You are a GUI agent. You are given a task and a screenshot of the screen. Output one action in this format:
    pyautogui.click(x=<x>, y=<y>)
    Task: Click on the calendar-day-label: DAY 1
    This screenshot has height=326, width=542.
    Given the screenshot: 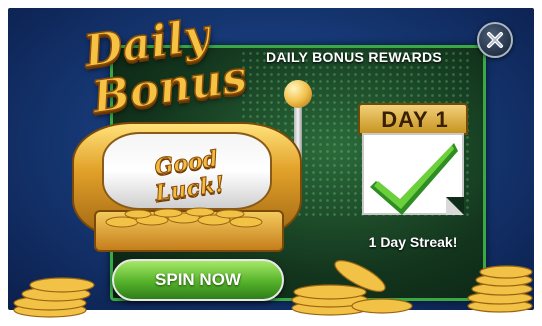 What is the action you would take?
    pyautogui.click(x=415, y=119)
    